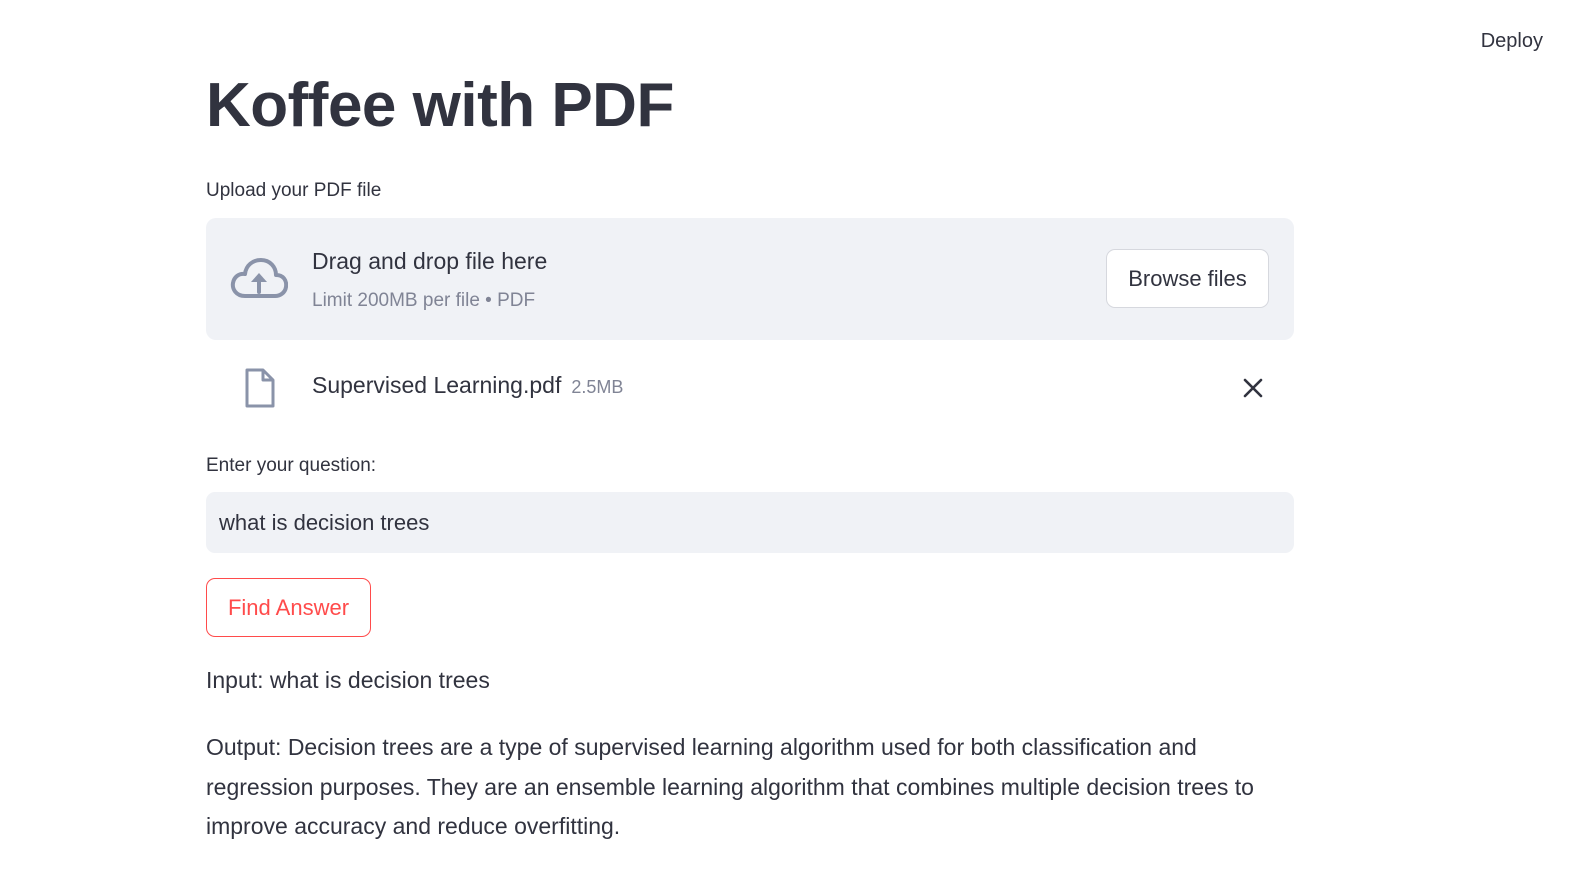  I want to click on uploaded-file-name: Supervised Learning.pdf 2.5MB, so click(467, 385).